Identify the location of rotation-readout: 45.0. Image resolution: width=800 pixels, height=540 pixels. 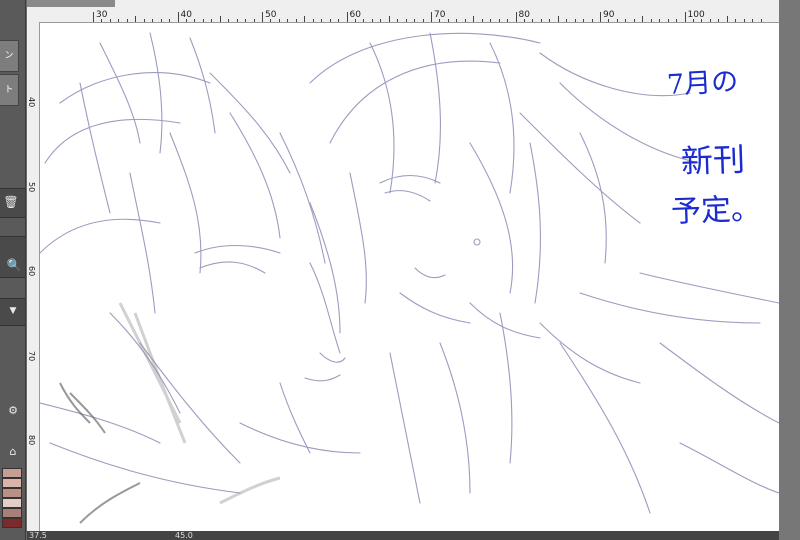
(184, 535).